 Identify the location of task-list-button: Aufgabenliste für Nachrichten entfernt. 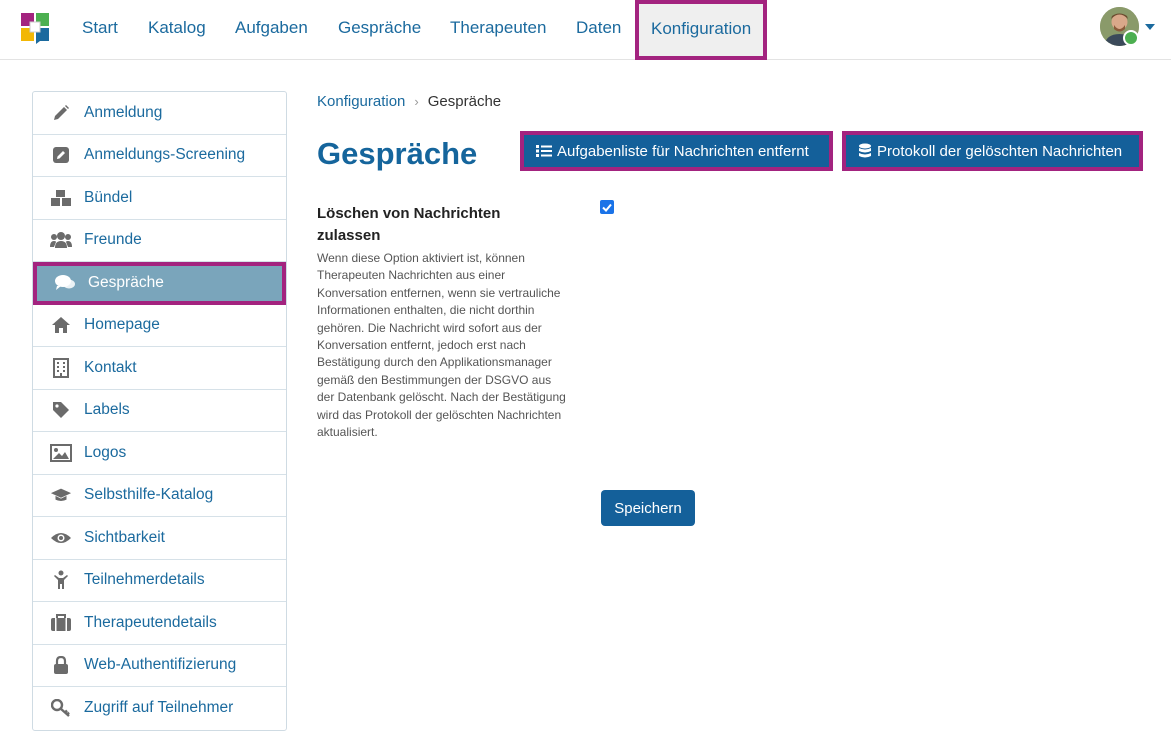
(676, 151).